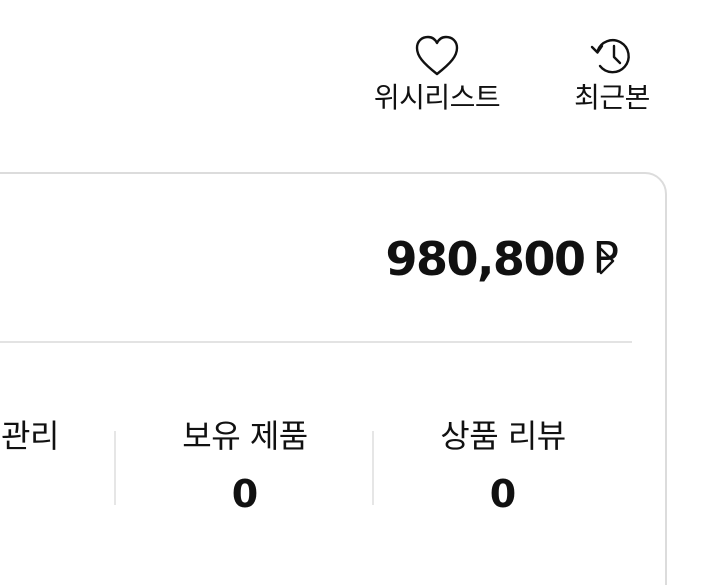  I want to click on points-summary: 980,800 P, so click(502, 259).